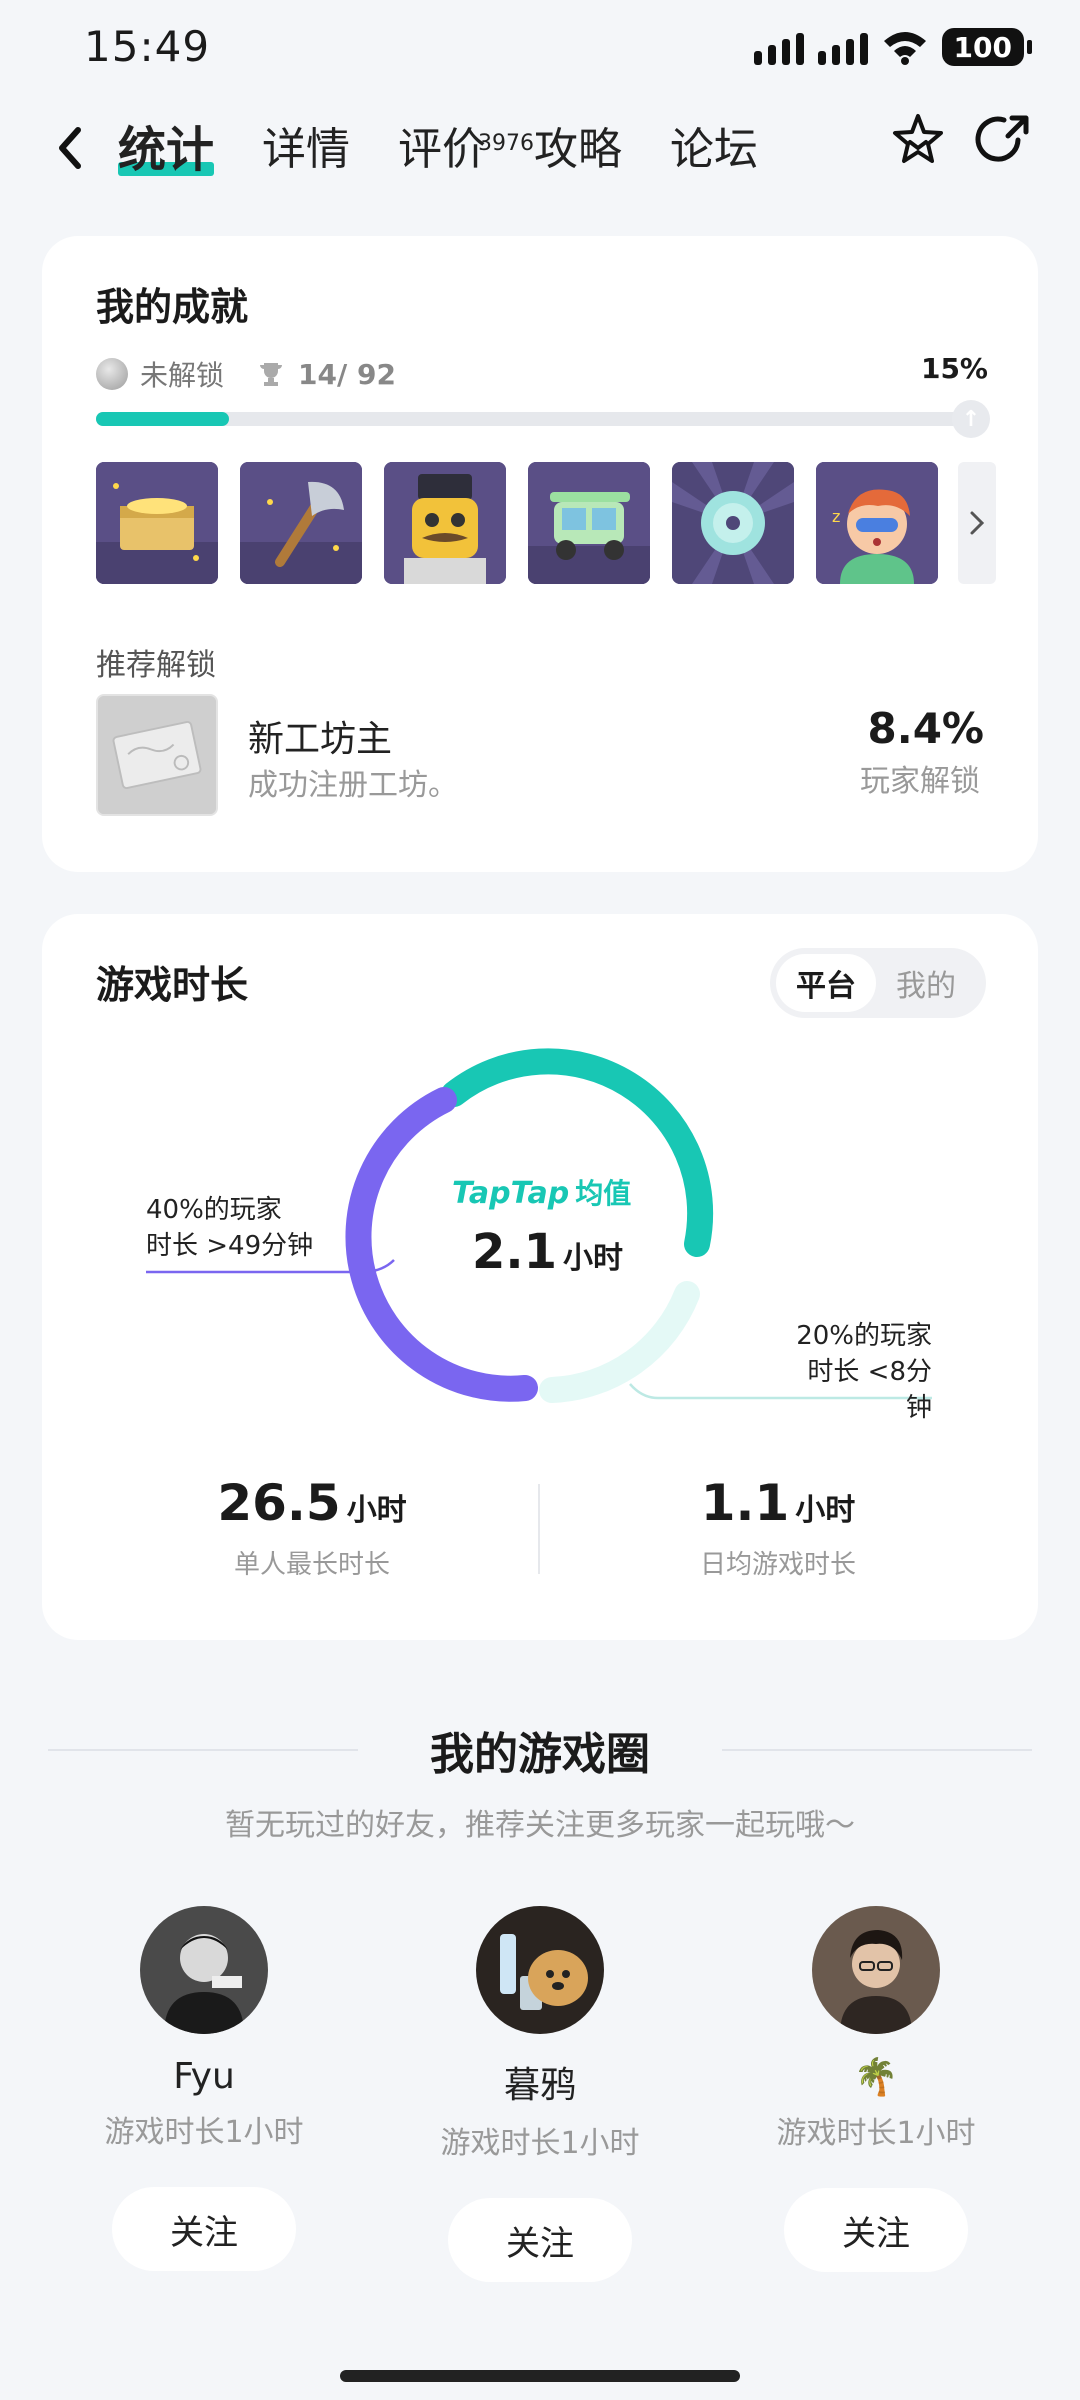 The height and width of the screenshot is (2400, 1080). Describe the element at coordinates (904, 48) in the screenshot. I see `wifi-icon` at that location.